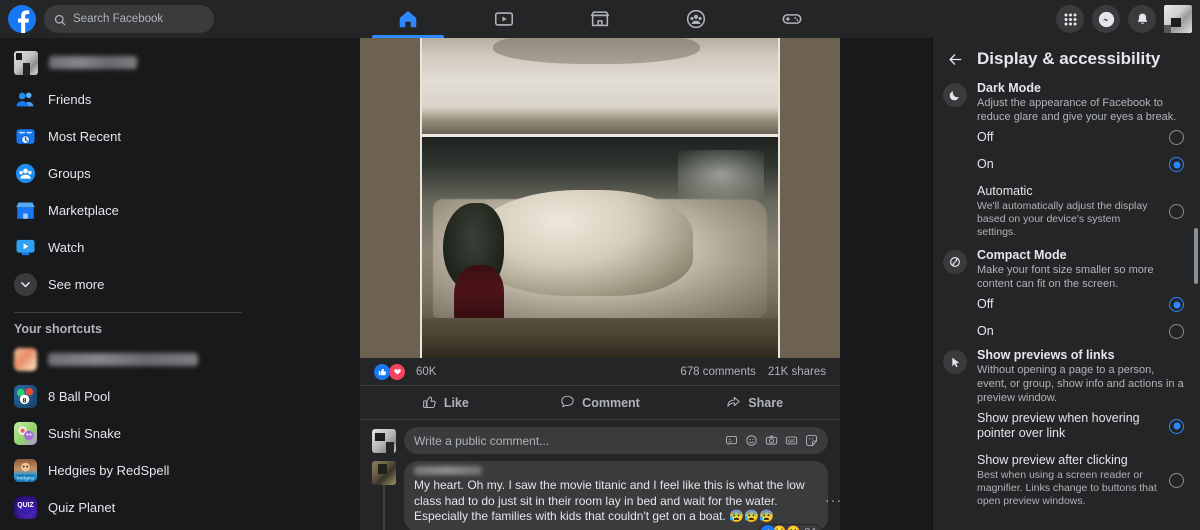  Describe the element at coordinates (1005, 191) in the screenshot. I see `option-label: Automatic` at that location.